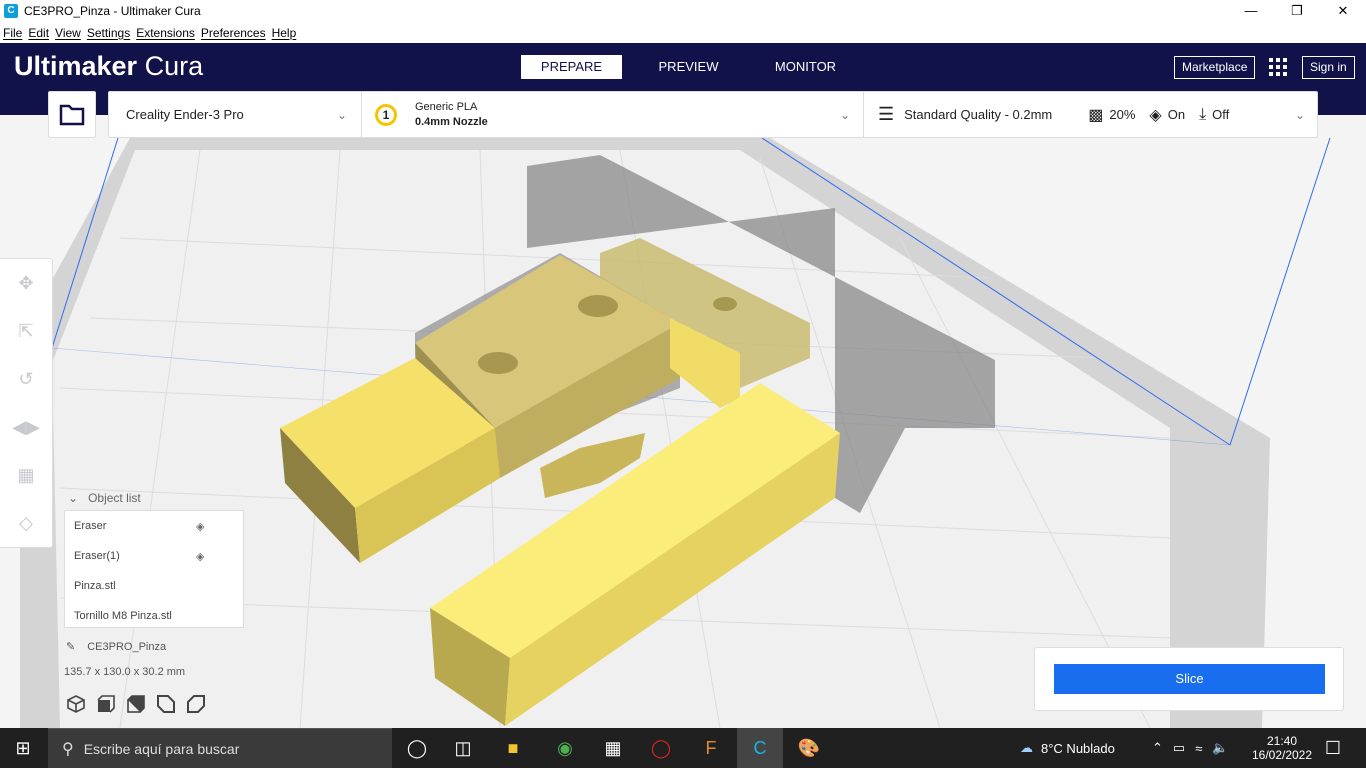 Image resolution: width=1366 pixels, height=768 pixels. What do you see at coordinates (154, 586) in the screenshot?
I see `list-item: Pinza.stl` at bounding box center [154, 586].